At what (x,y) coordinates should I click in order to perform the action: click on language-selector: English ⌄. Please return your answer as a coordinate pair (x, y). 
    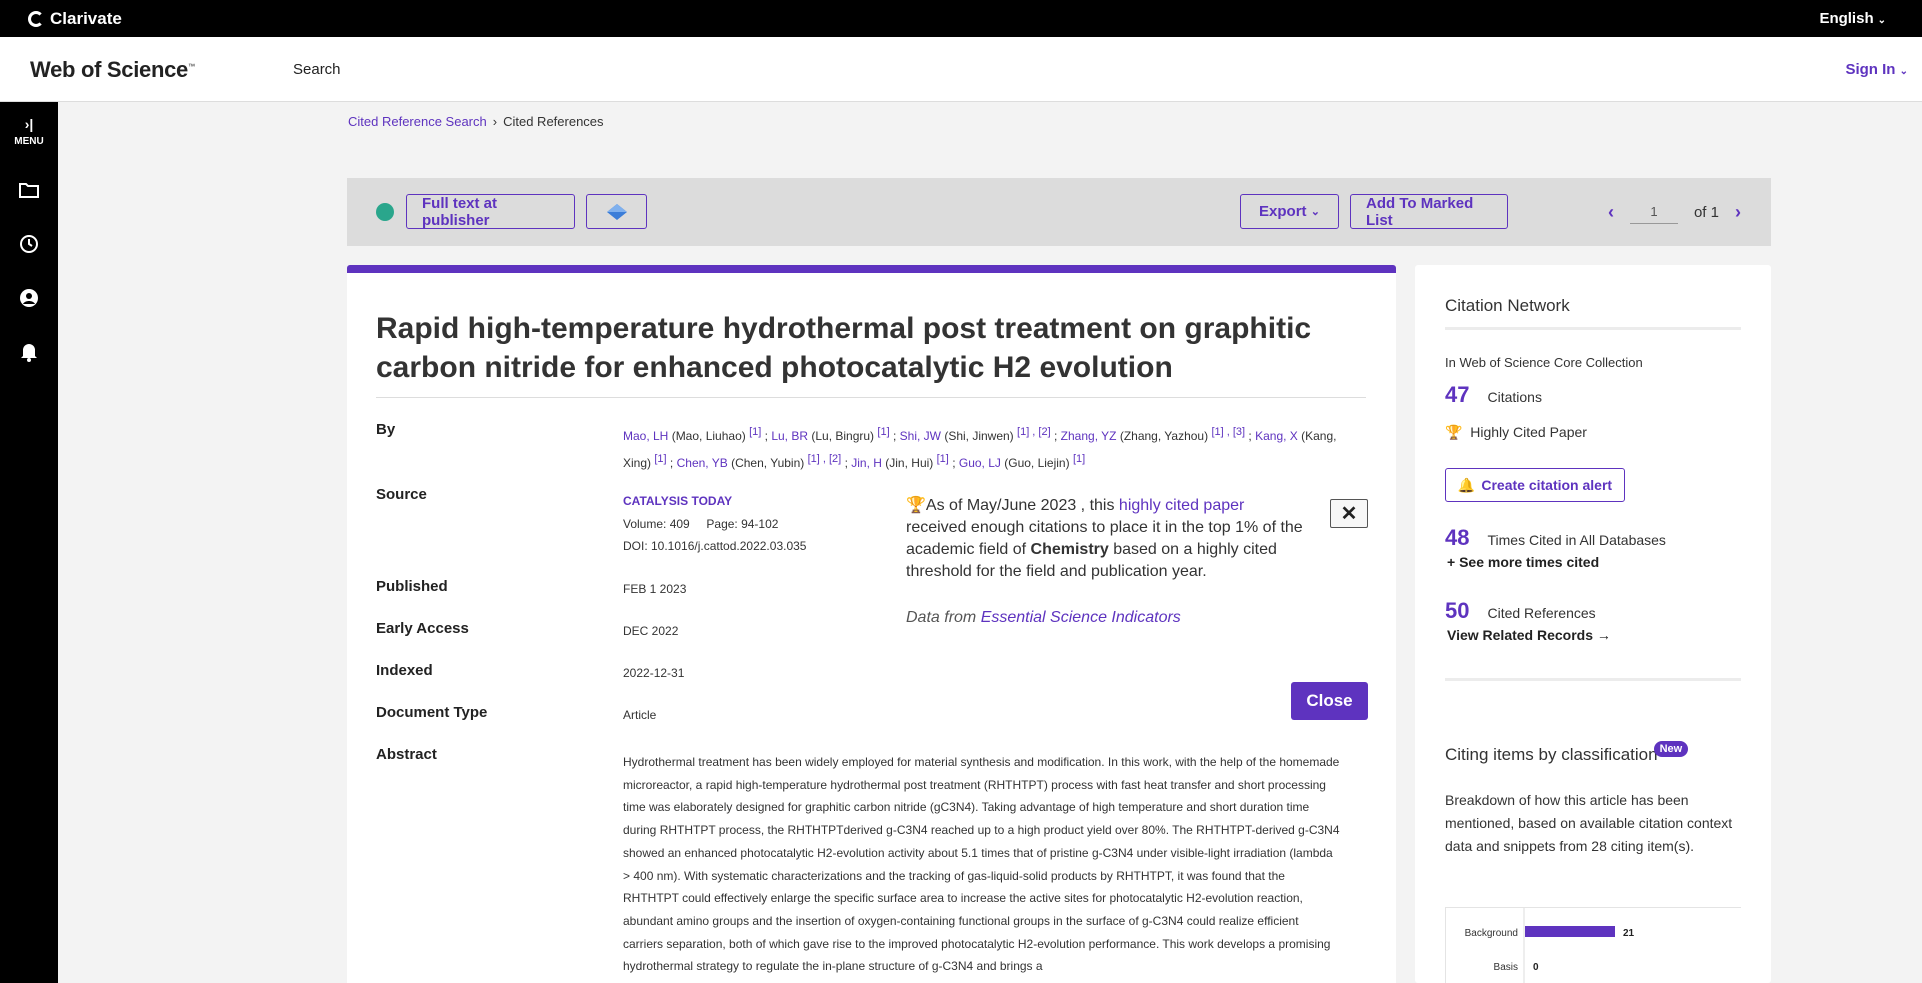
    Looking at the image, I should click on (1852, 18).